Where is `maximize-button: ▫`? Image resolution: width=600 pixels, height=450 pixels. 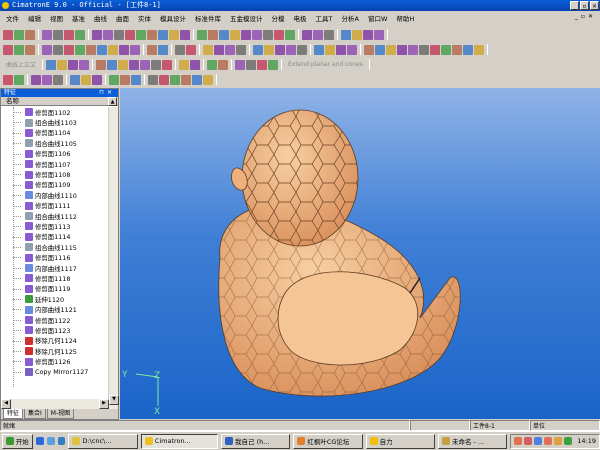
maximize-button: ▫ is located at coordinates (584, 5).